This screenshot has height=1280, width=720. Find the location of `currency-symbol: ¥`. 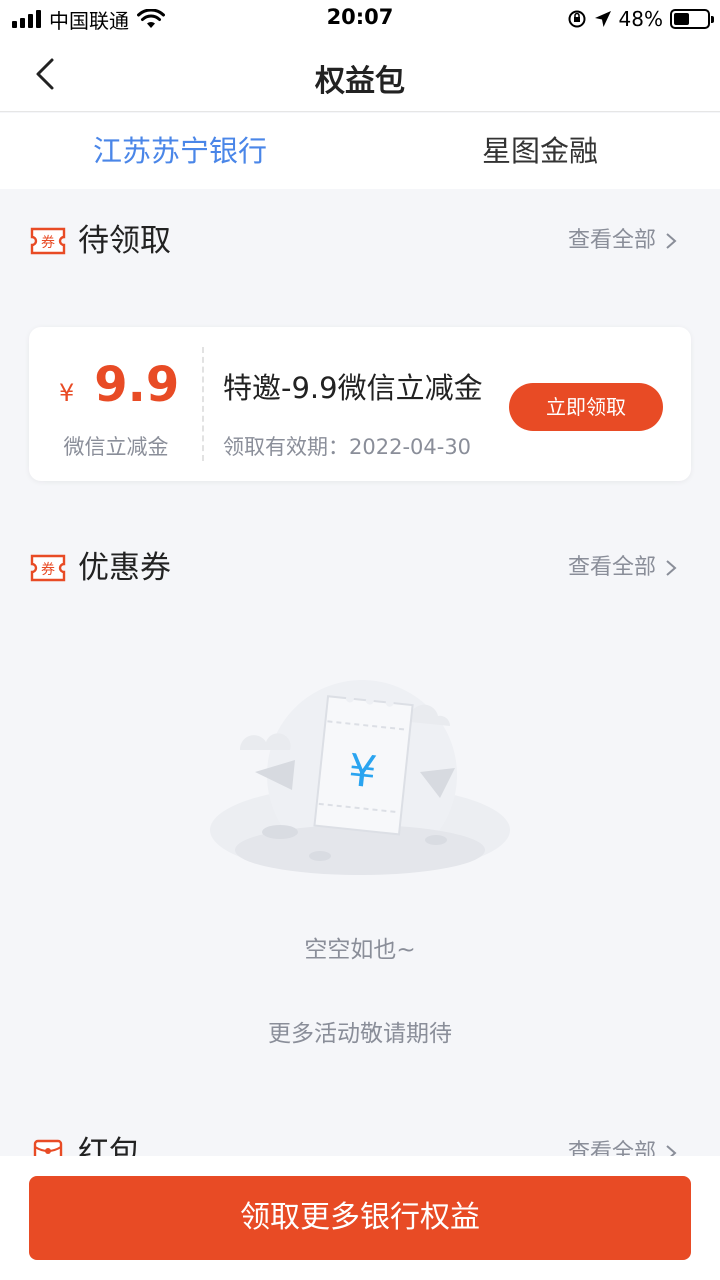

currency-symbol: ¥ is located at coordinates (67, 393).